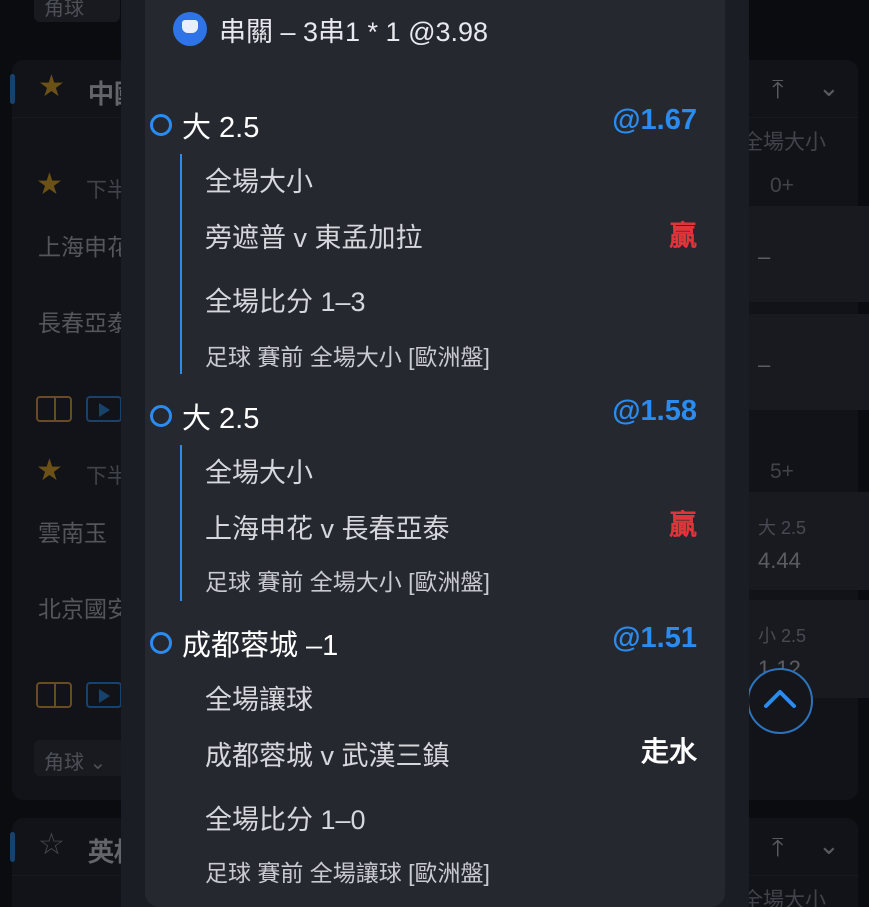 Image resolution: width=869 pixels, height=907 pixels. I want to click on selection-match: 旁遮普 v 東孟加拉, so click(314, 238).